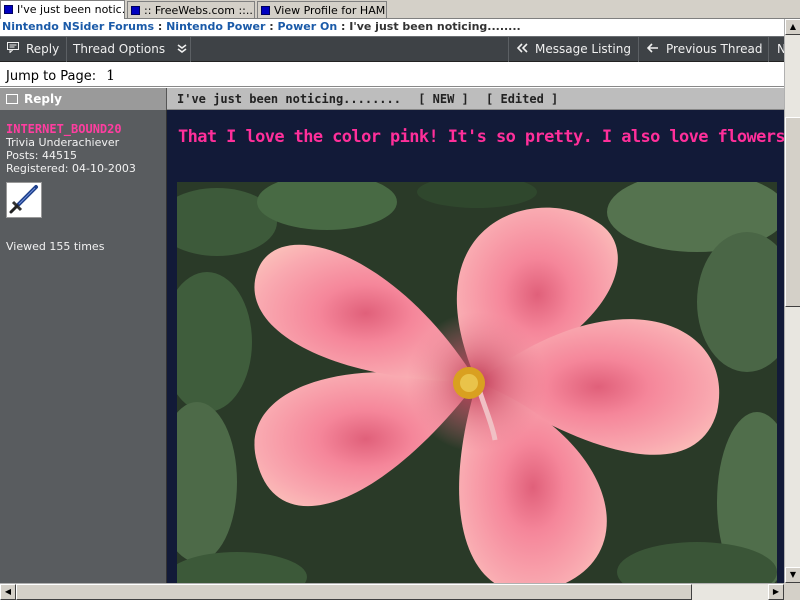 This screenshot has width=800, height=600. I want to click on jump-to-page-bar: Jump to Page: 1, so click(392, 75).